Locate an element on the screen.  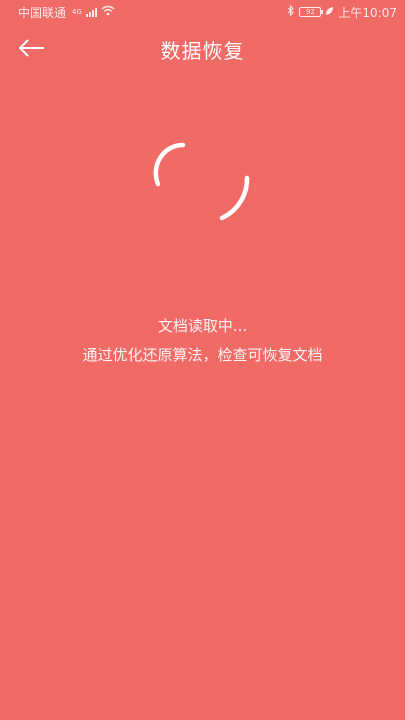
loading-description: 通过优化还原算法，检查可恢复文档 is located at coordinates (202, 355).